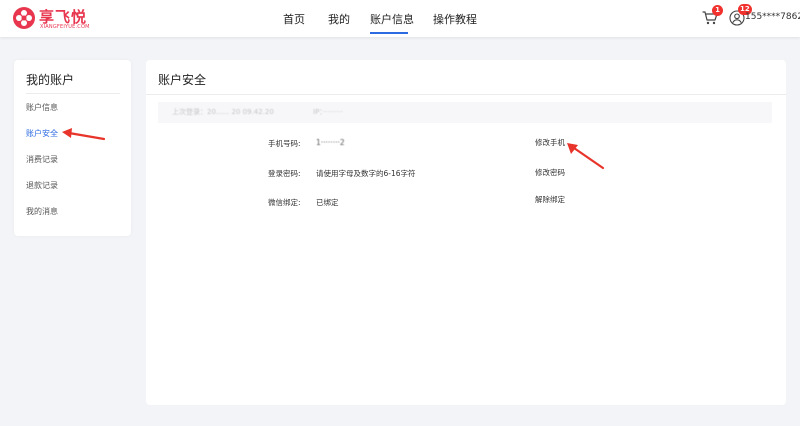  What do you see at coordinates (57, 19) in the screenshot?
I see `brand-logo: 享飞悦 XIANGFEIYUE.COM` at bounding box center [57, 19].